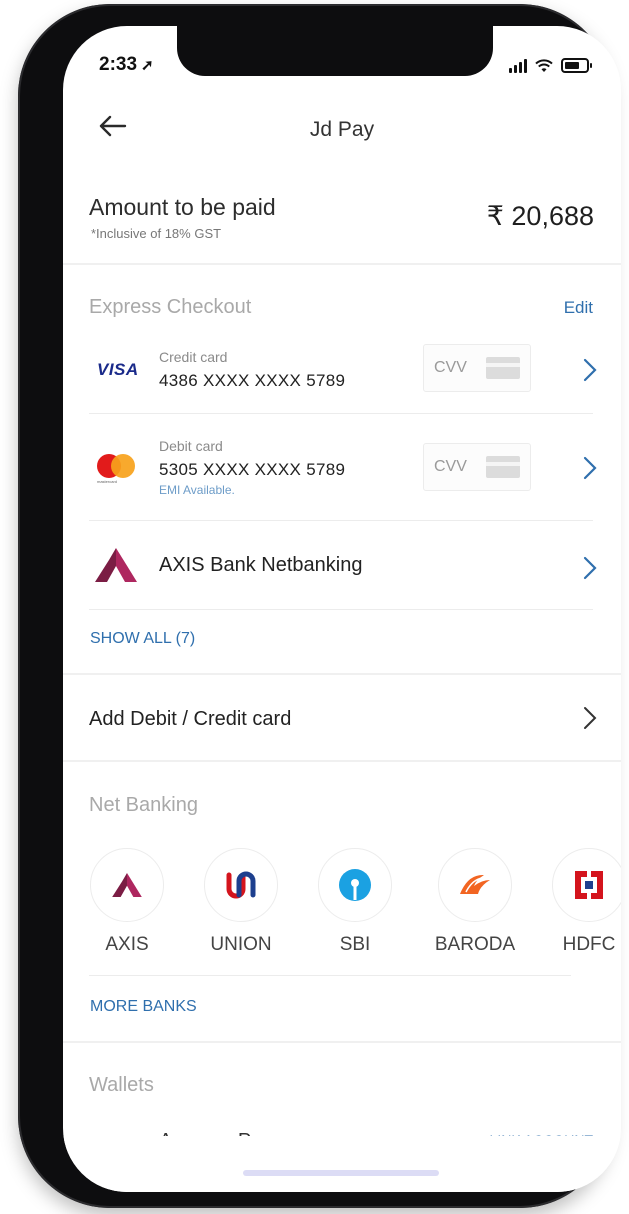 The width and height of the screenshot is (629, 1214). I want to click on signal-icon, so click(518, 65).